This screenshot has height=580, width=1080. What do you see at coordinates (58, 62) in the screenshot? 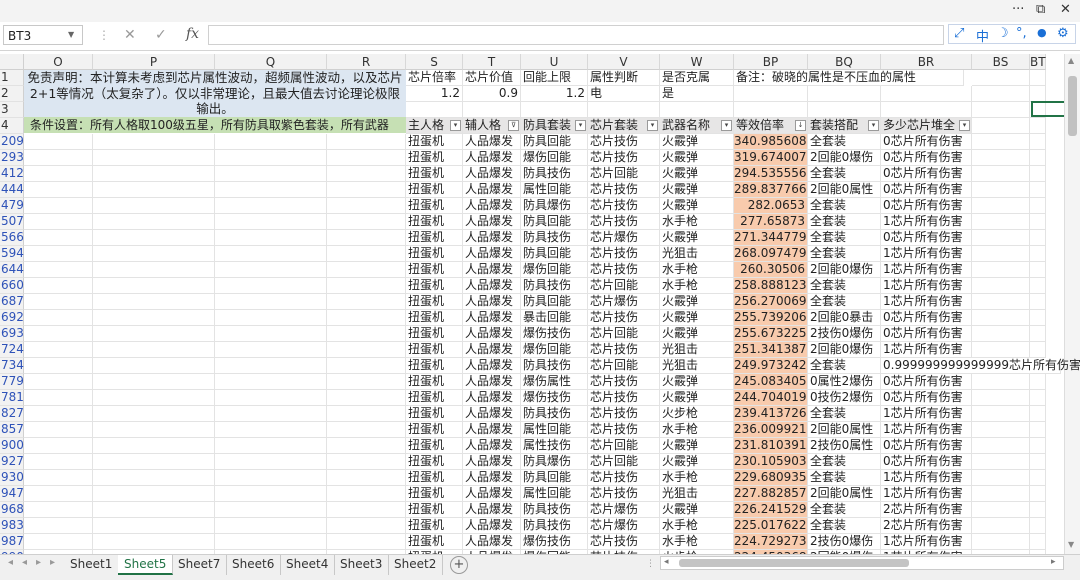
I see `column-header-o: O` at bounding box center [58, 62].